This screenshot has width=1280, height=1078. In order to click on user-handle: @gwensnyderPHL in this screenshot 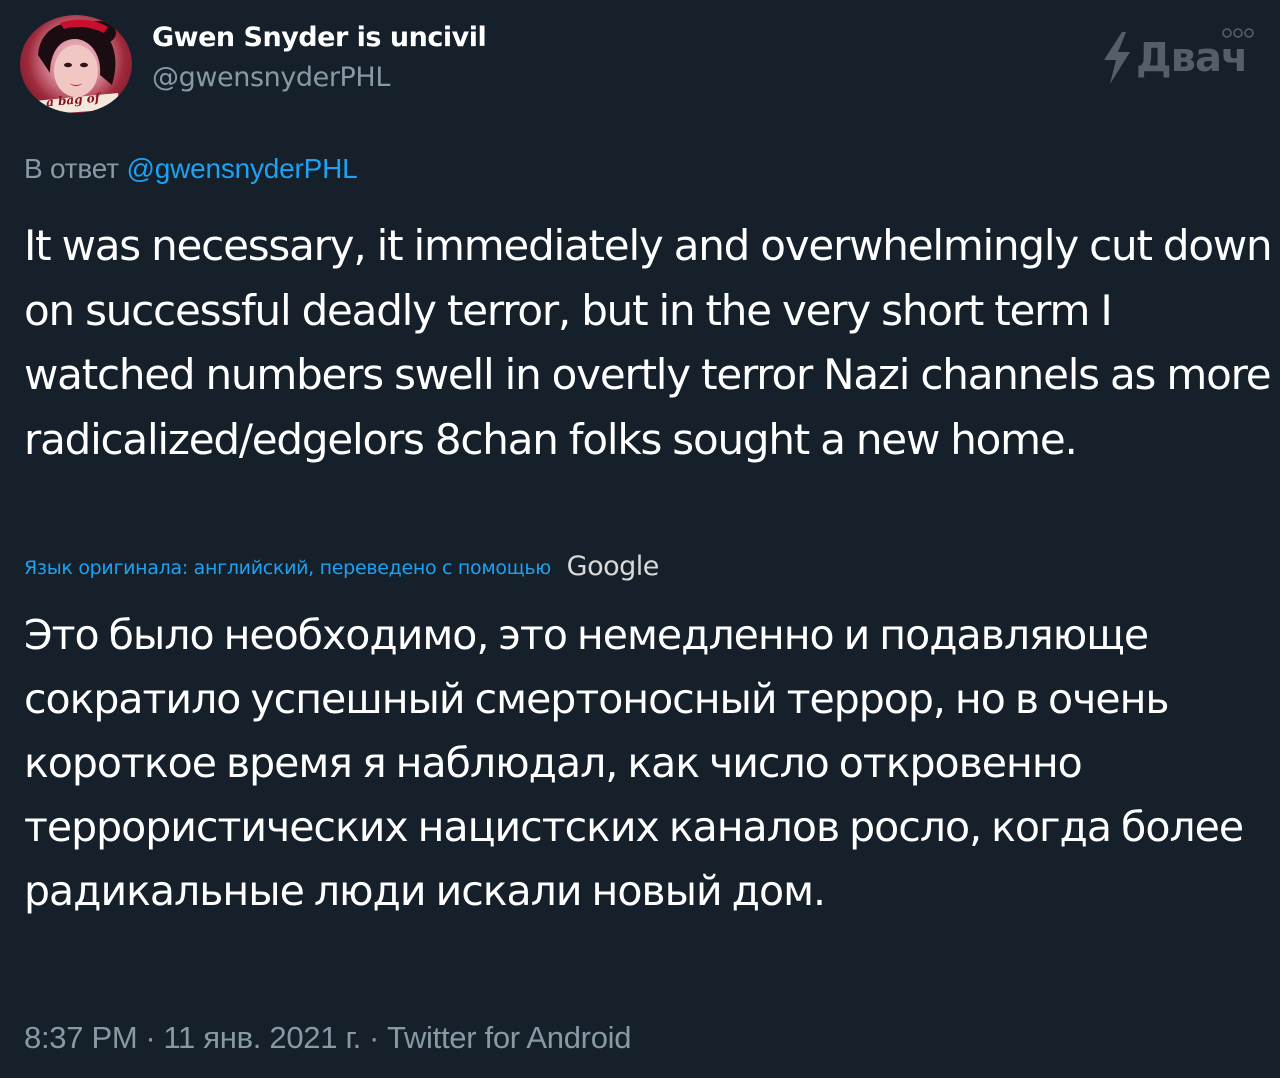, I will do `click(319, 78)`.